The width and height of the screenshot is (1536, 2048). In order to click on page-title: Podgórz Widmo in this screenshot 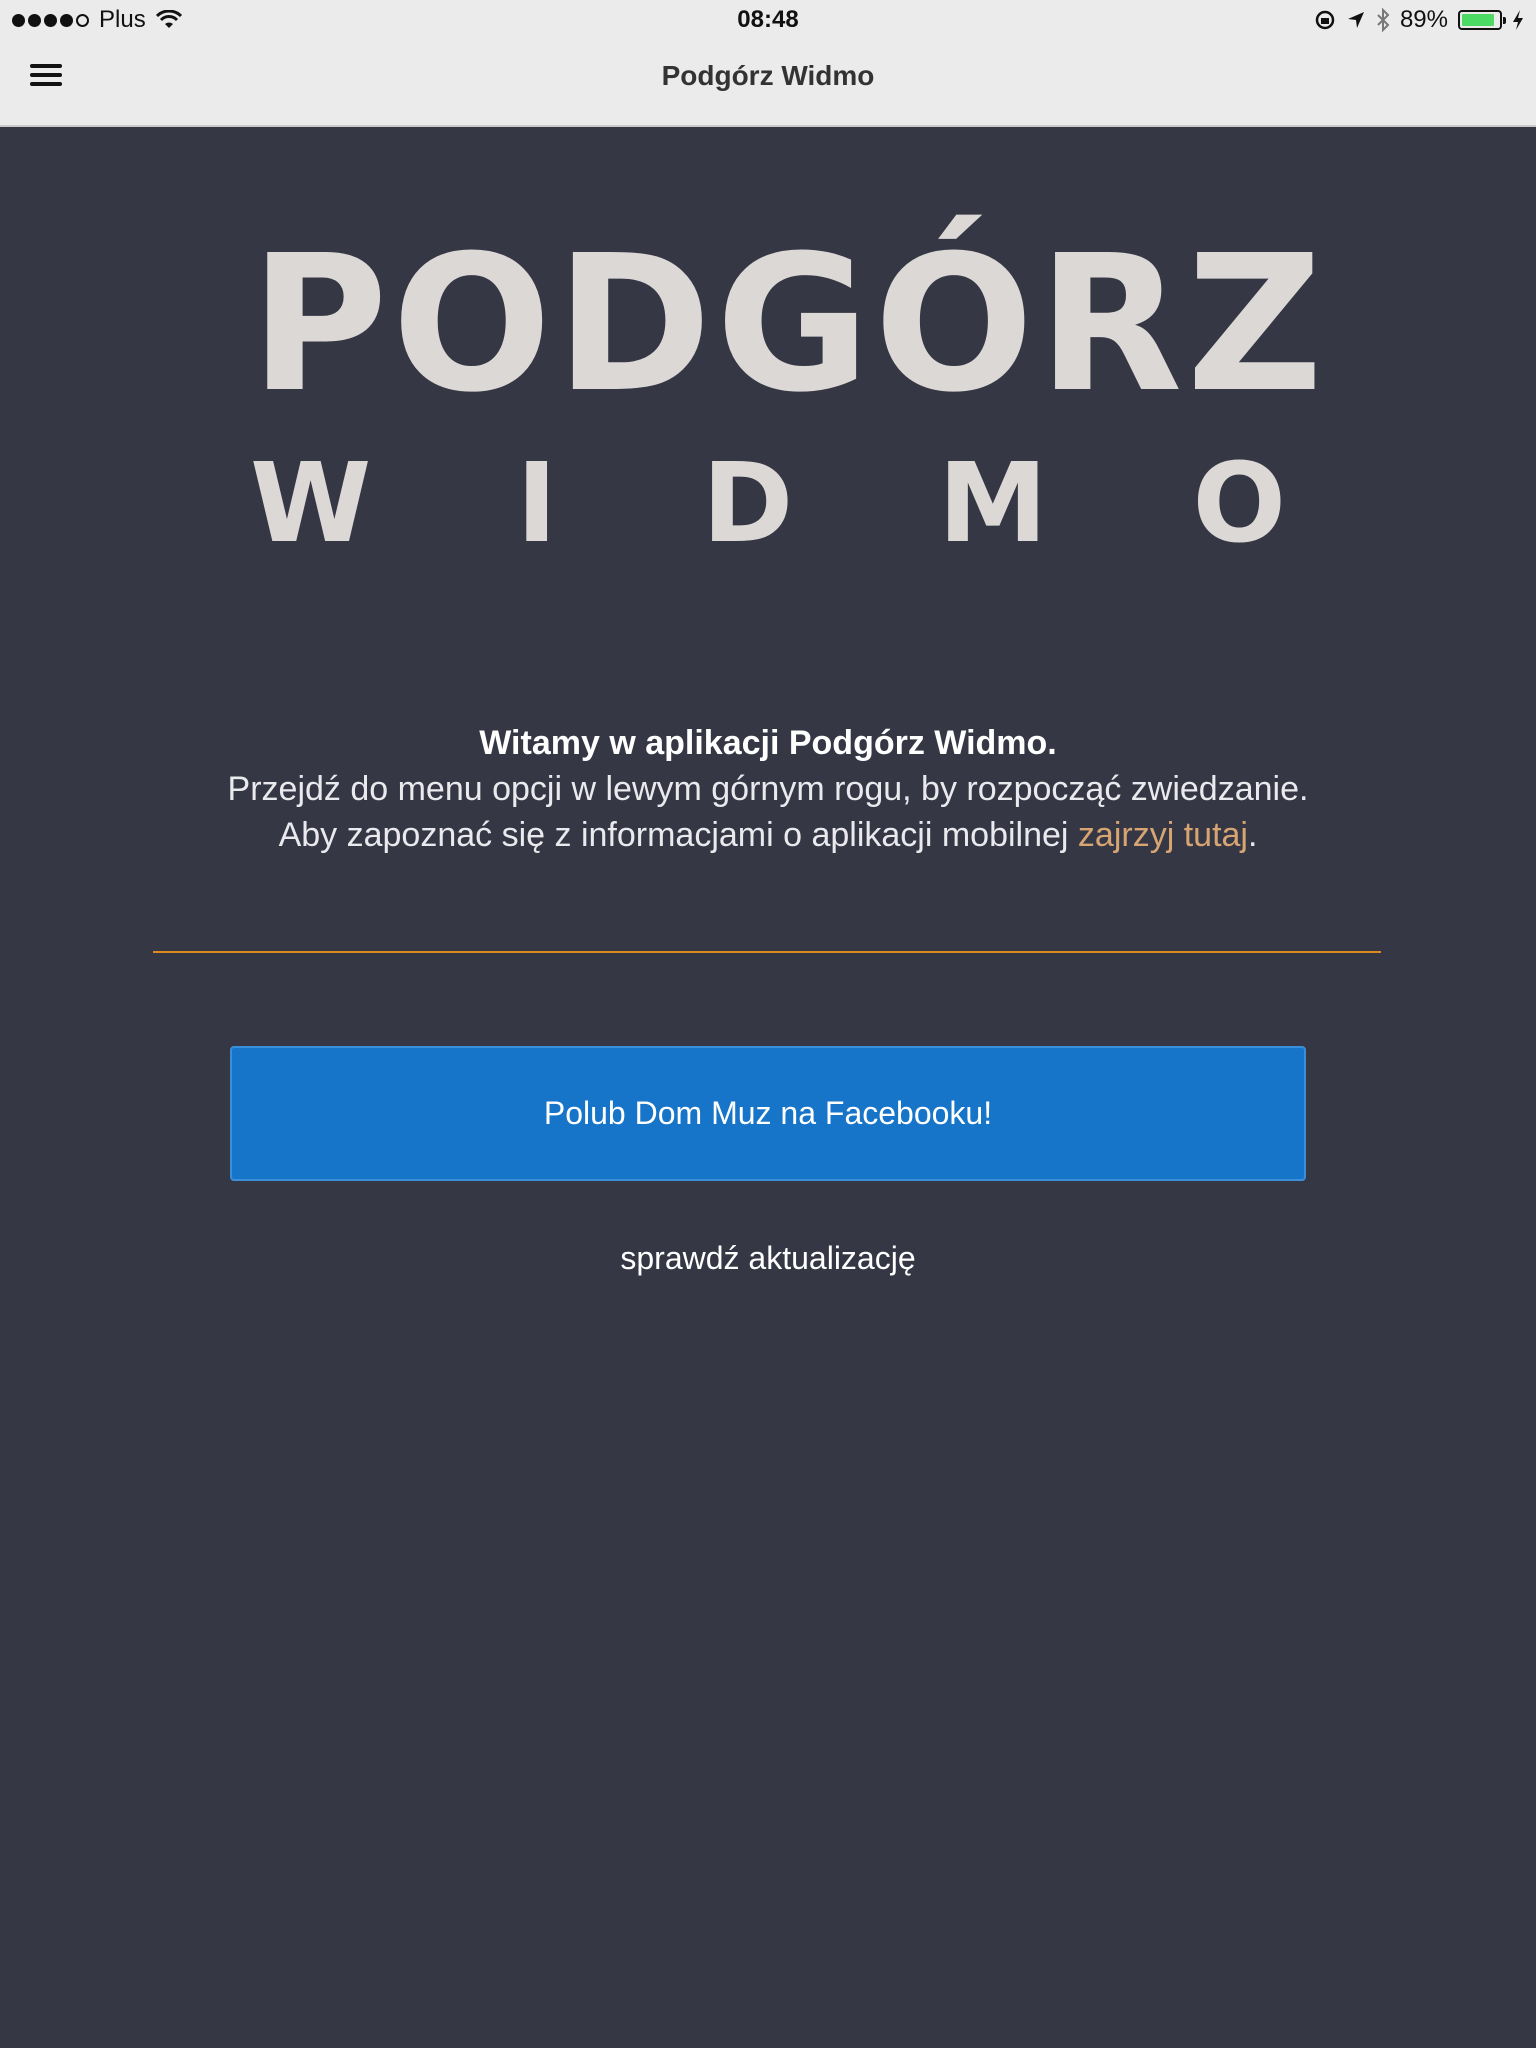, I will do `click(768, 75)`.